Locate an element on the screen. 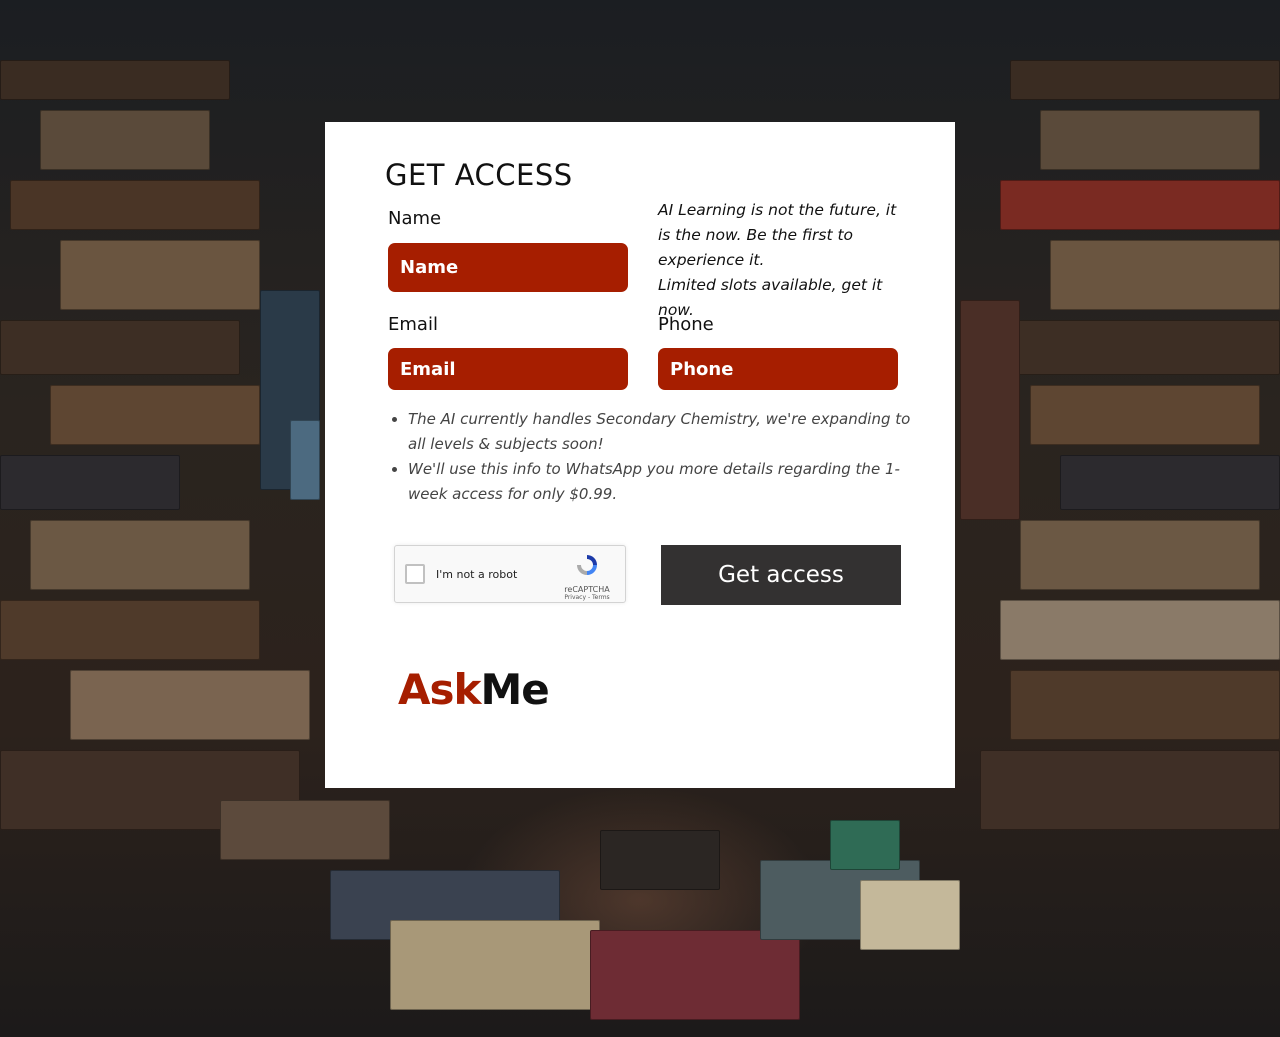  email-input is located at coordinates (508, 369).